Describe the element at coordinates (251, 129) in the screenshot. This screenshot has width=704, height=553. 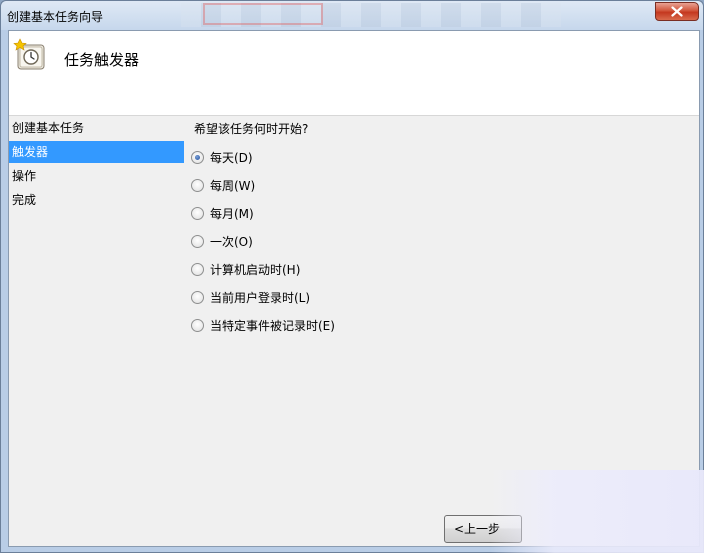
I see `trigger-question: 希望该任务何时开始?` at that location.